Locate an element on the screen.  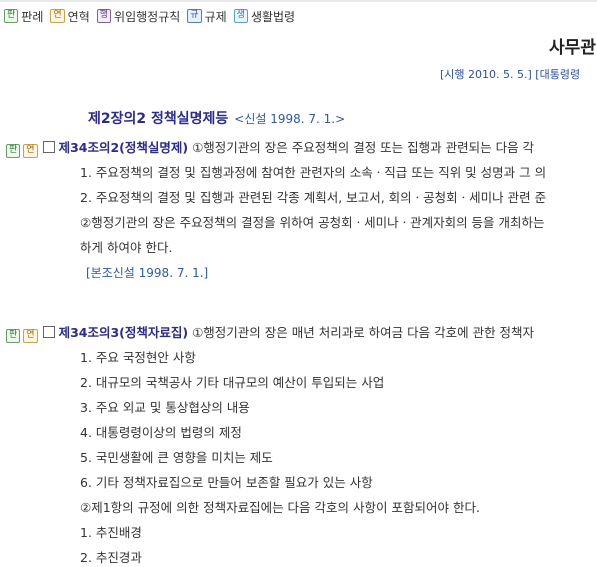
article-body: ①행정기관의 장은 주요정책의 결정 또는 집행과 관련되는 다음 각 is located at coordinates (361, 147).